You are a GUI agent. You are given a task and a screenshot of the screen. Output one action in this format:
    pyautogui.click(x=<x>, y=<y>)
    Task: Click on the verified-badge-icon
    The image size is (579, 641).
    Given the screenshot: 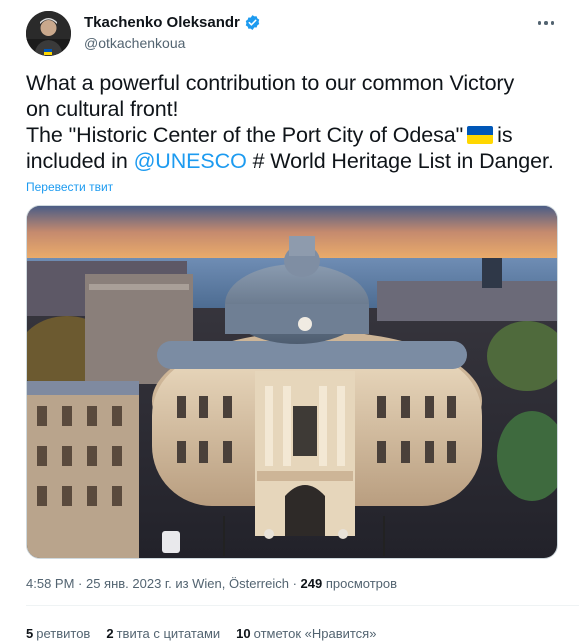 What is the action you would take?
    pyautogui.click(x=252, y=22)
    